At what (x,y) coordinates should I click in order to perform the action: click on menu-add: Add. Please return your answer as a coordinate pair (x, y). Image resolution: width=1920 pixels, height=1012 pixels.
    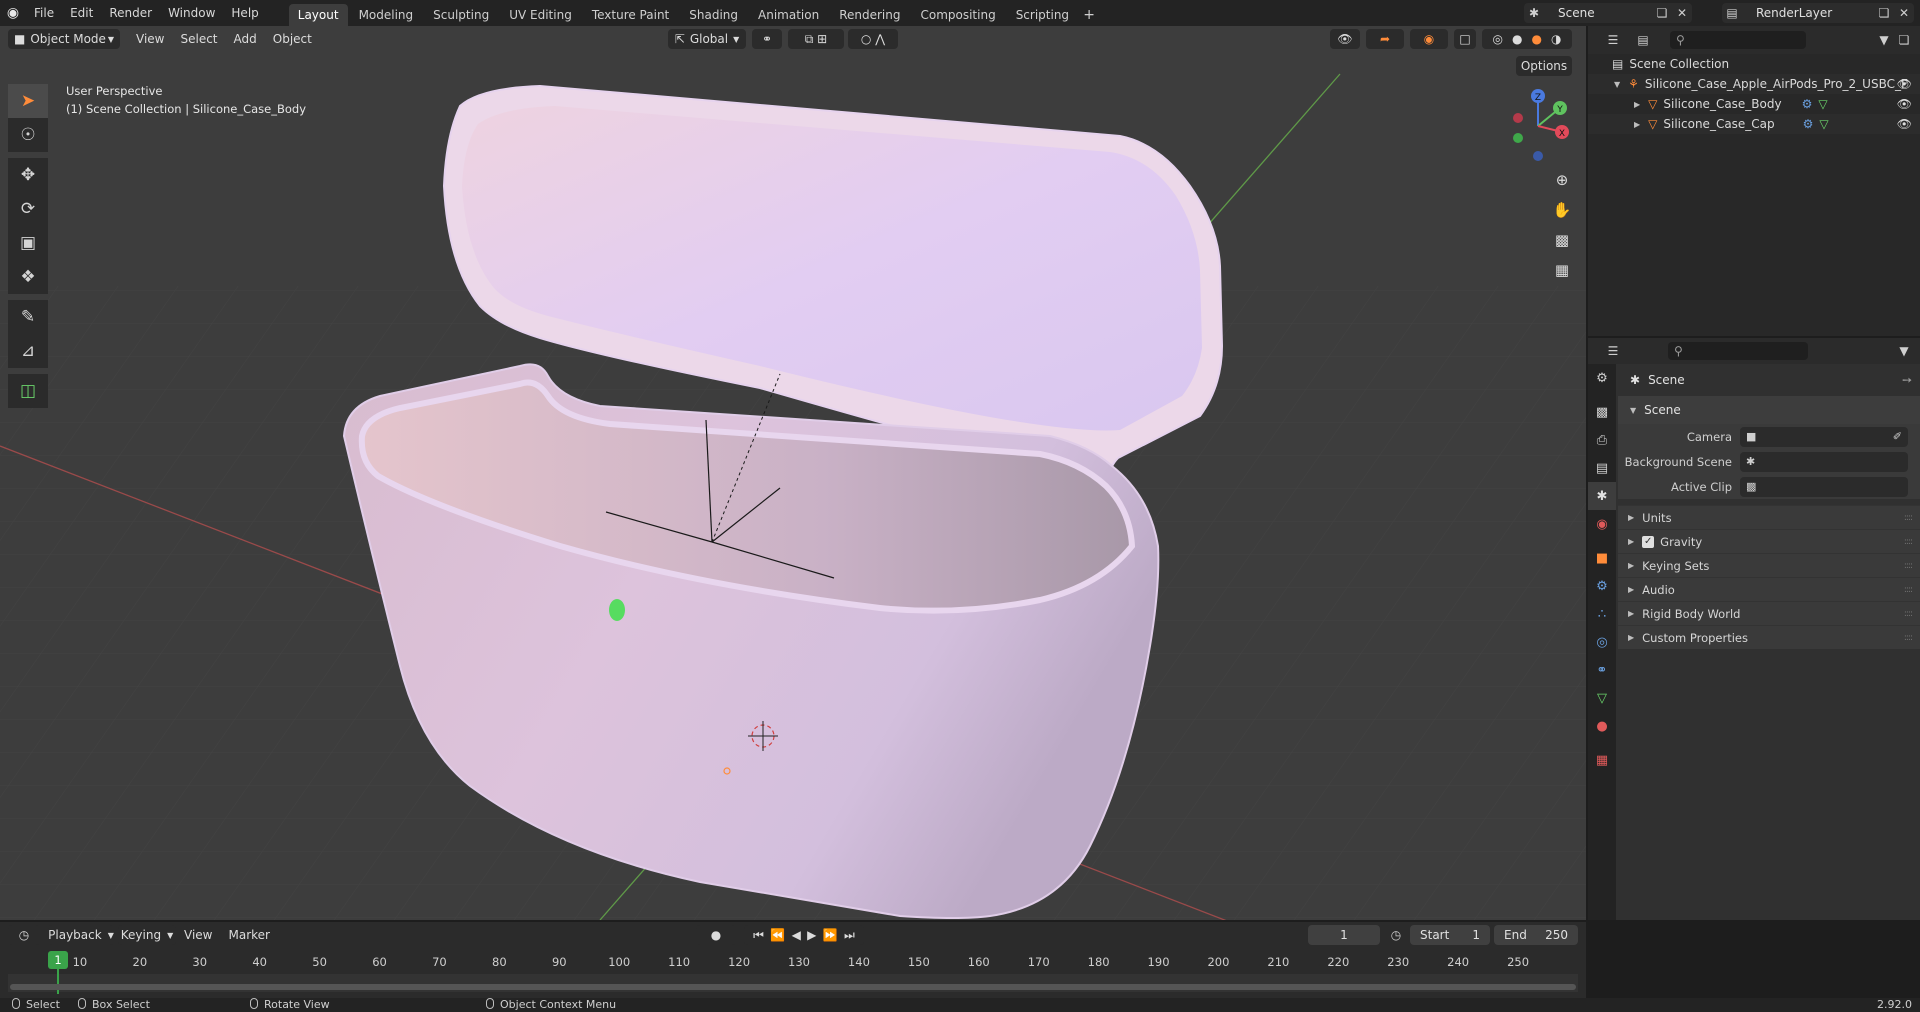
    Looking at the image, I should click on (245, 39).